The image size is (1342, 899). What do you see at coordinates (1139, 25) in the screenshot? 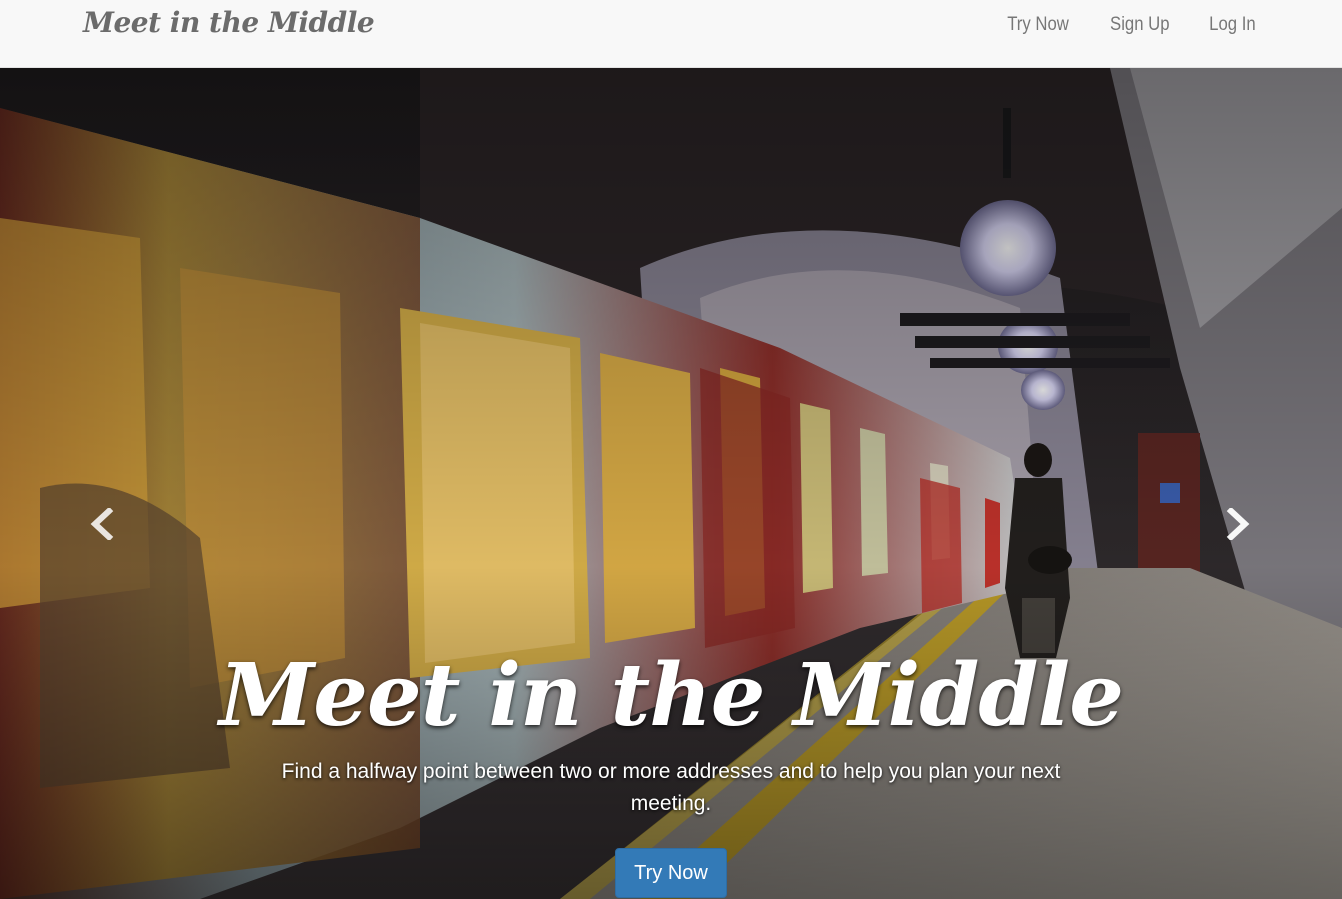
I see `nav-sign-up-link: Sign Up` at bounding box center [1139, 25].